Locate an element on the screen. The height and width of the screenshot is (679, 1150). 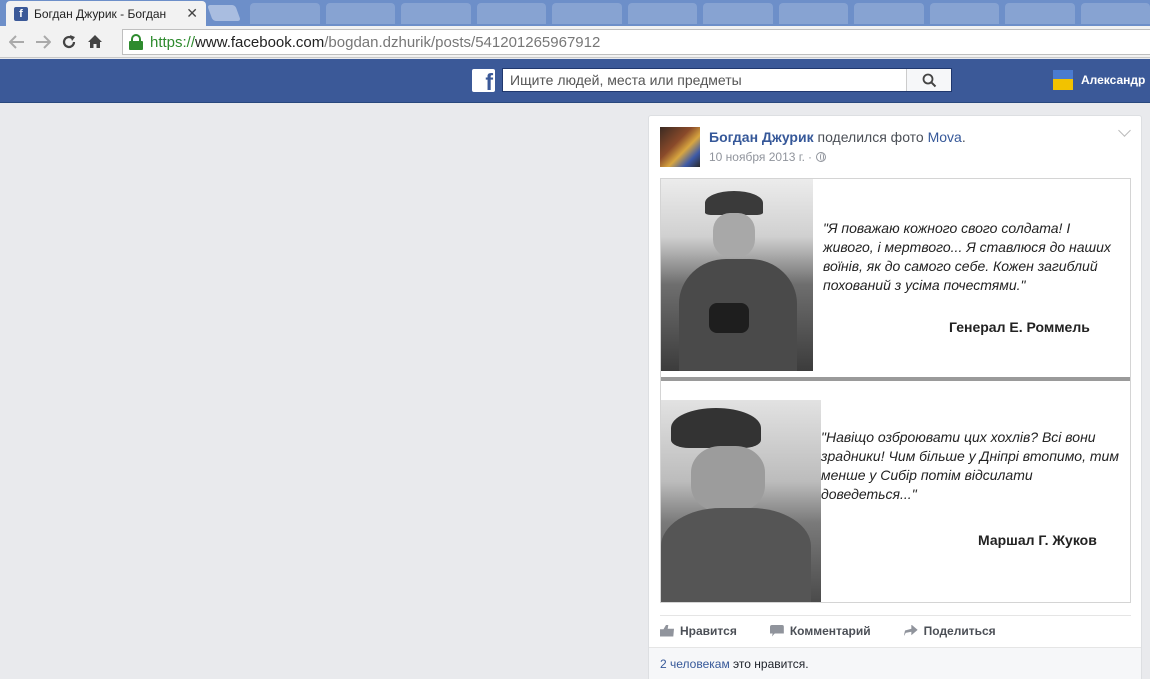
likes-summary: 2 человекам это нравится. is located at coordinates (895, 663).